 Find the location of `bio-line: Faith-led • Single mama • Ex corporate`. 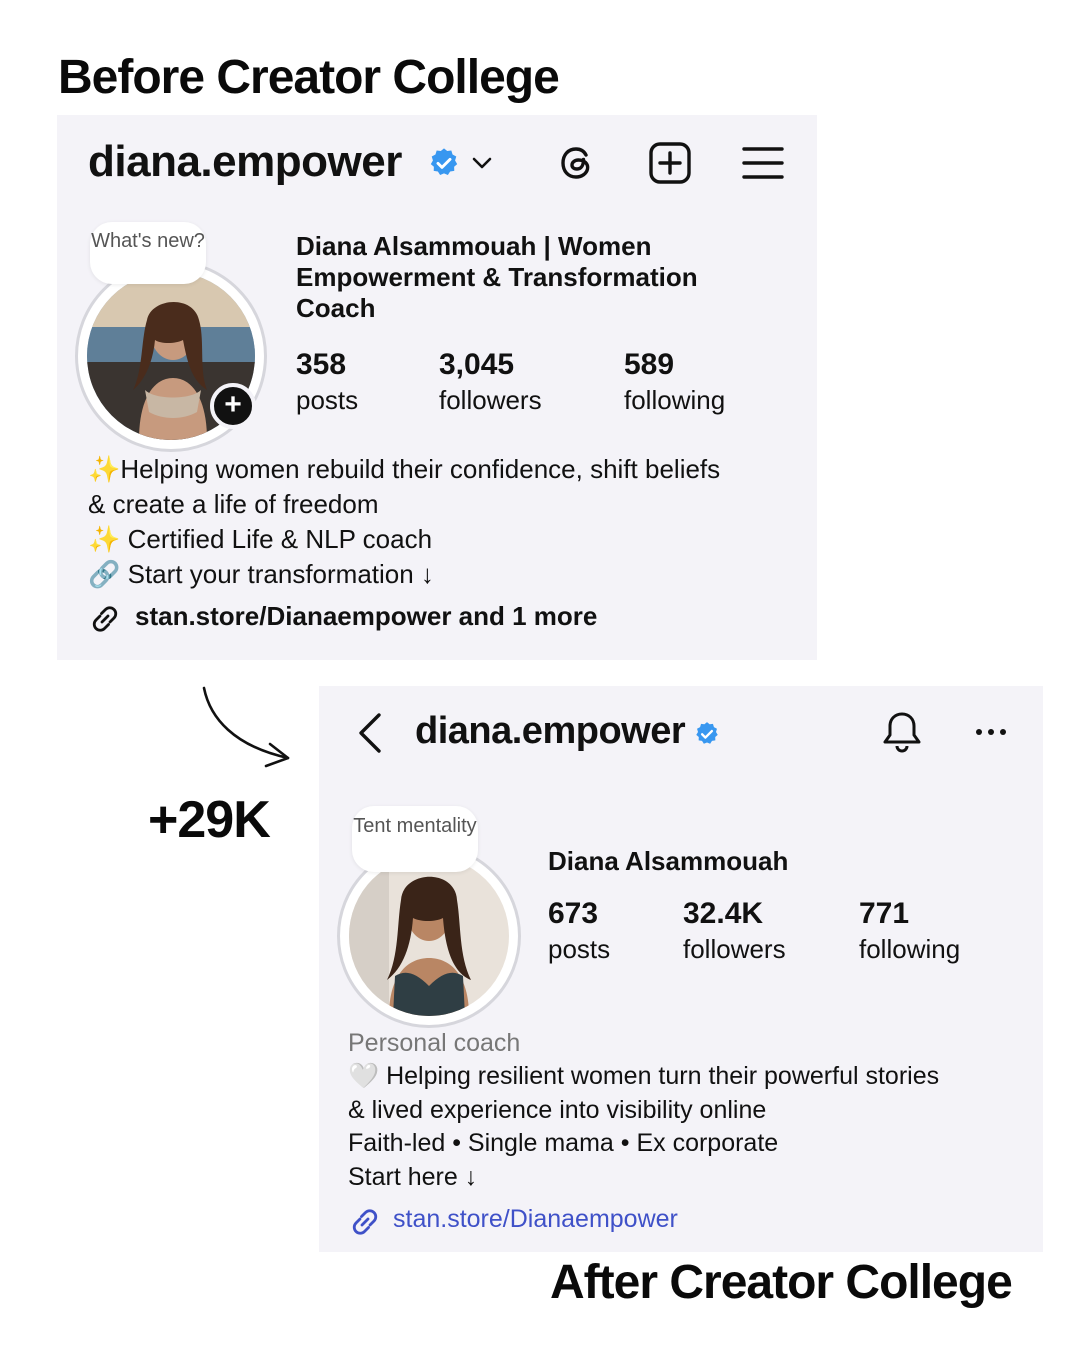

bio-line: Faith-led • Single mama • Ex corporate is located at coordinates (563, 1143).